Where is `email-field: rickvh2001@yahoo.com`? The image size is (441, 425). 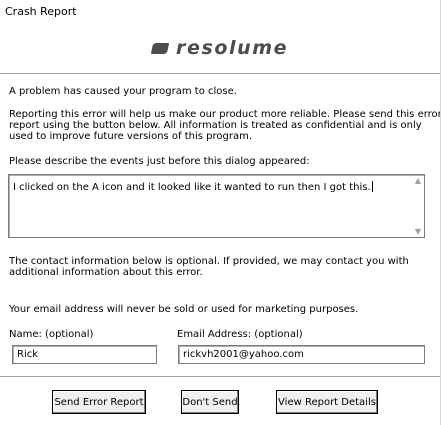 email-field: rickvh2001@yahoo.com is located at coordinates (301, 354).